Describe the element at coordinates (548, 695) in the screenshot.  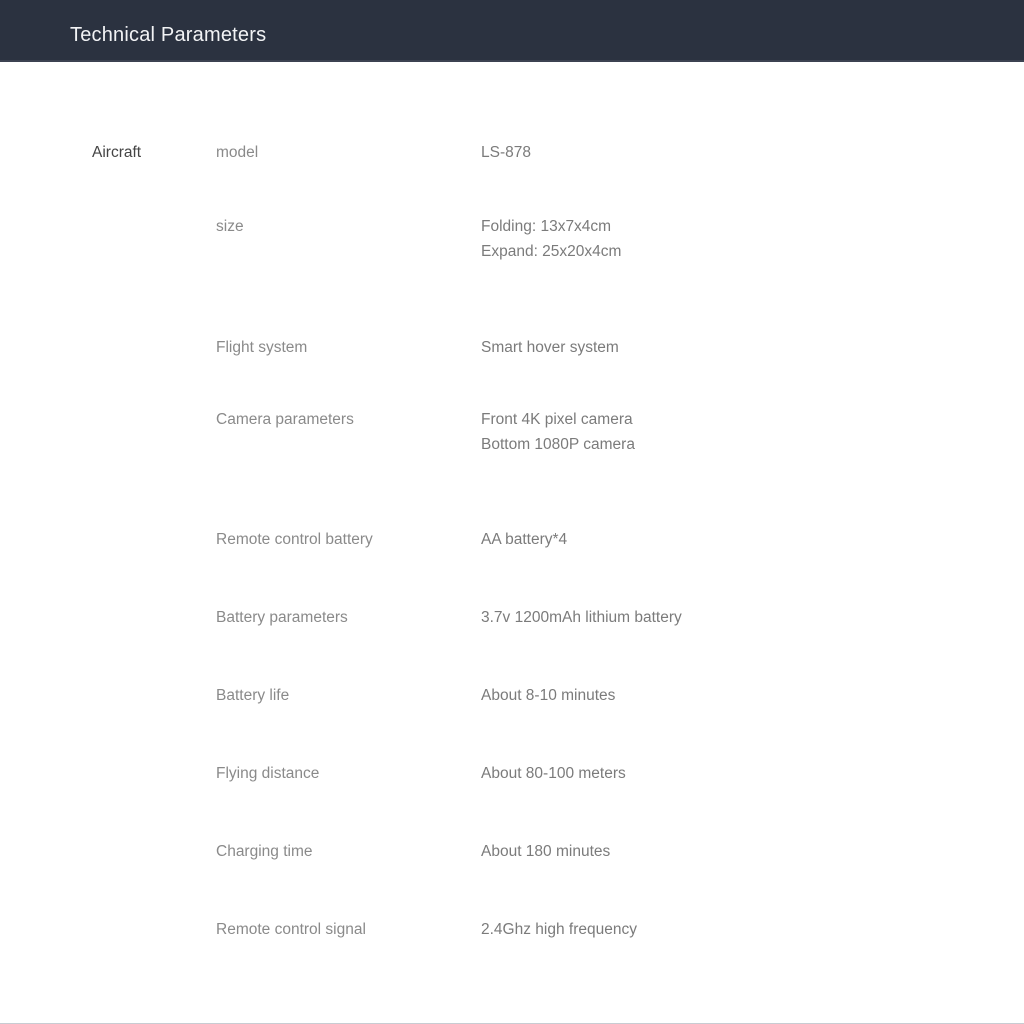
I see `spec-param-value: About 8-10 minutes` at that location.